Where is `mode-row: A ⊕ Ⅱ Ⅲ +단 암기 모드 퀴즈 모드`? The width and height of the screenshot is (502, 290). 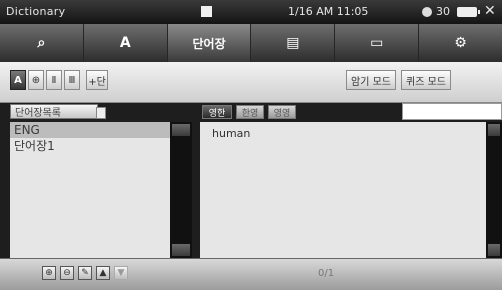 mode-row: A ⊕ Ⅱ Ⅲ +단 암기 모드 퀴즈 모드 is located at coordinates (251, 82).